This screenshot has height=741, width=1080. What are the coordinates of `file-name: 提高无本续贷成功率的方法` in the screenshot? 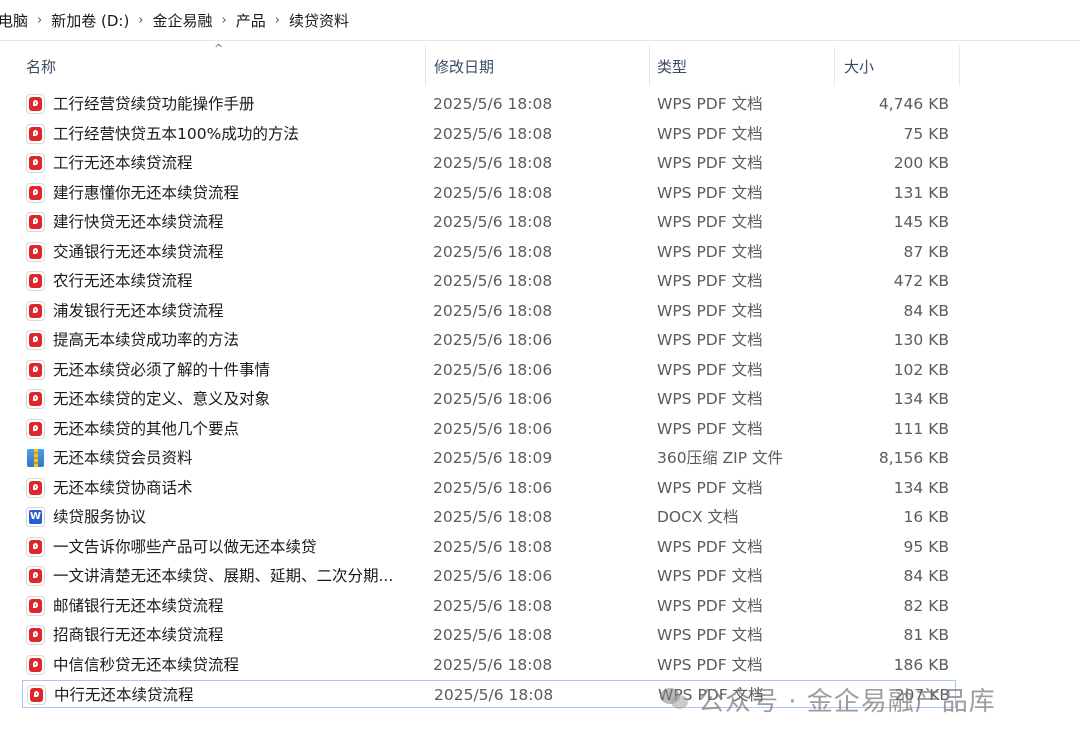 It's located at (146, 340).